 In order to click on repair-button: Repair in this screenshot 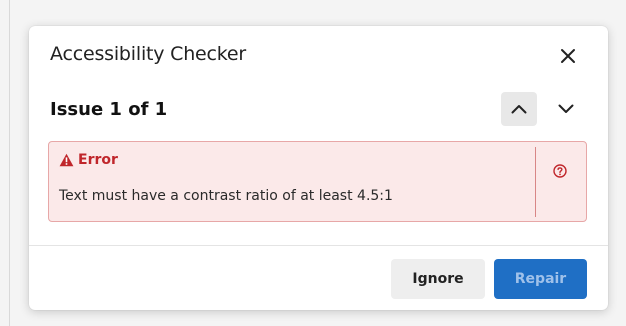, I will do `click(540, 279)`.